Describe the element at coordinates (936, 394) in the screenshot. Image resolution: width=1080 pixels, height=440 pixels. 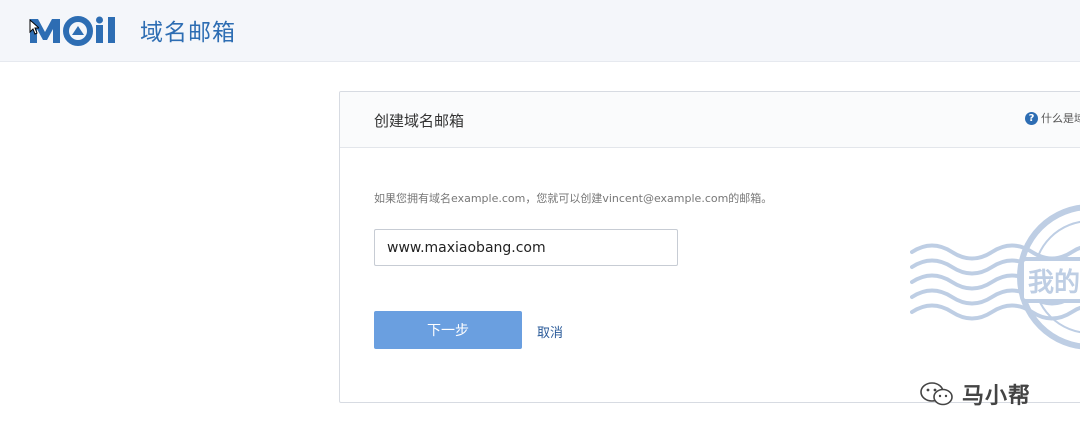
I see `wechat-icon` at that location.